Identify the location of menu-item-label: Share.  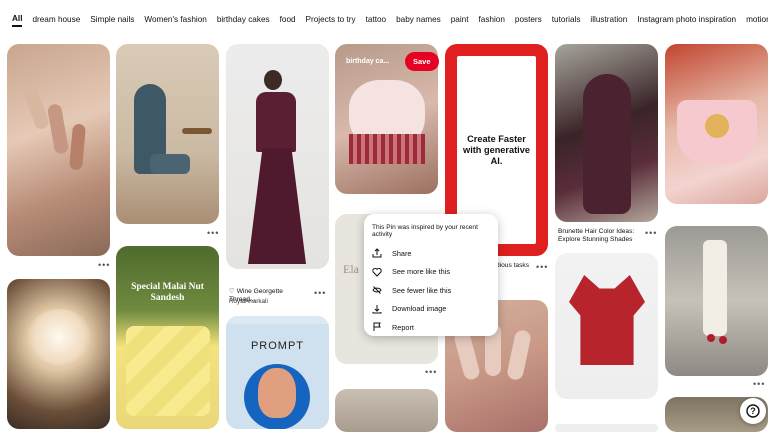
(402, 253).